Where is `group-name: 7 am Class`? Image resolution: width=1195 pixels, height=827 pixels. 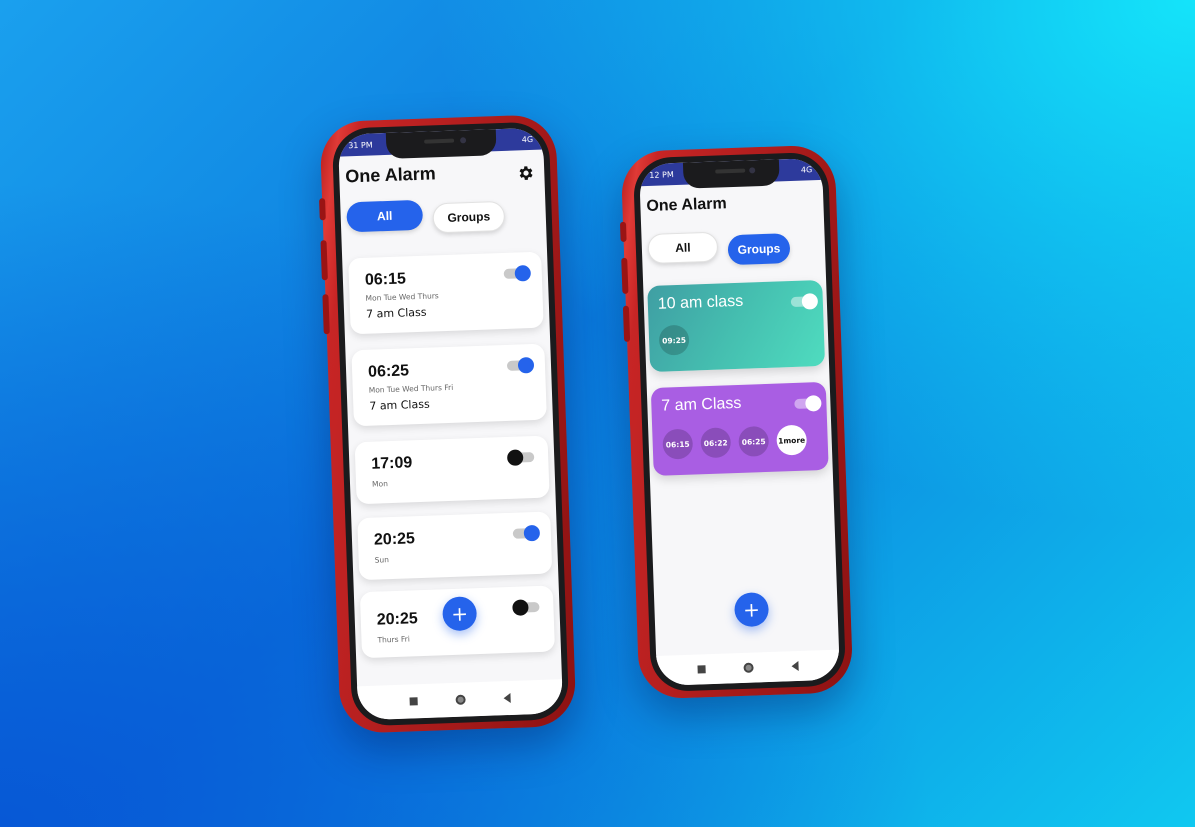
group-name: 7 am Class is located at coordinates (701, 404).